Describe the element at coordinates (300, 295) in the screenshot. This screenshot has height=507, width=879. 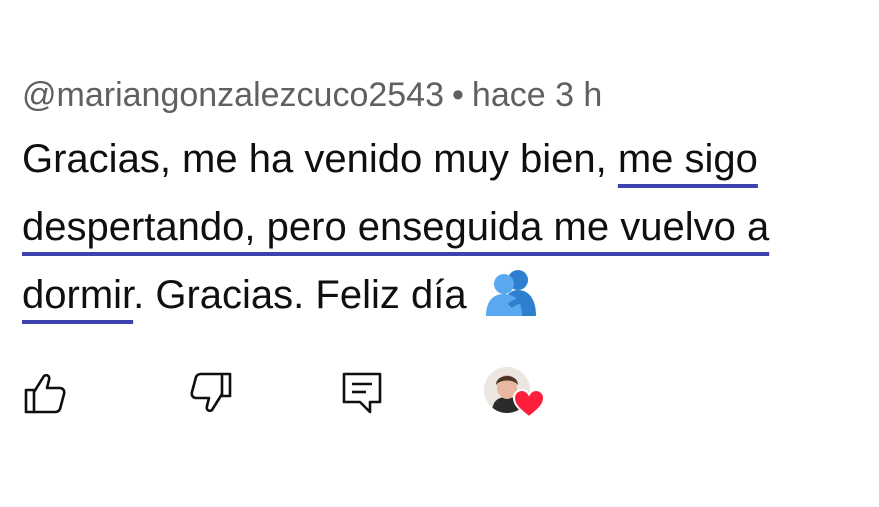
I see `comment-text-part2: . Gracias. Feliz día` at that location.